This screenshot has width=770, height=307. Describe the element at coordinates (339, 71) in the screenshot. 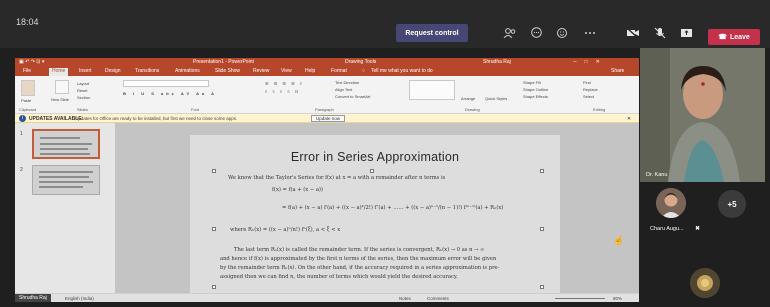

I see `tab-format: Format` at that location.